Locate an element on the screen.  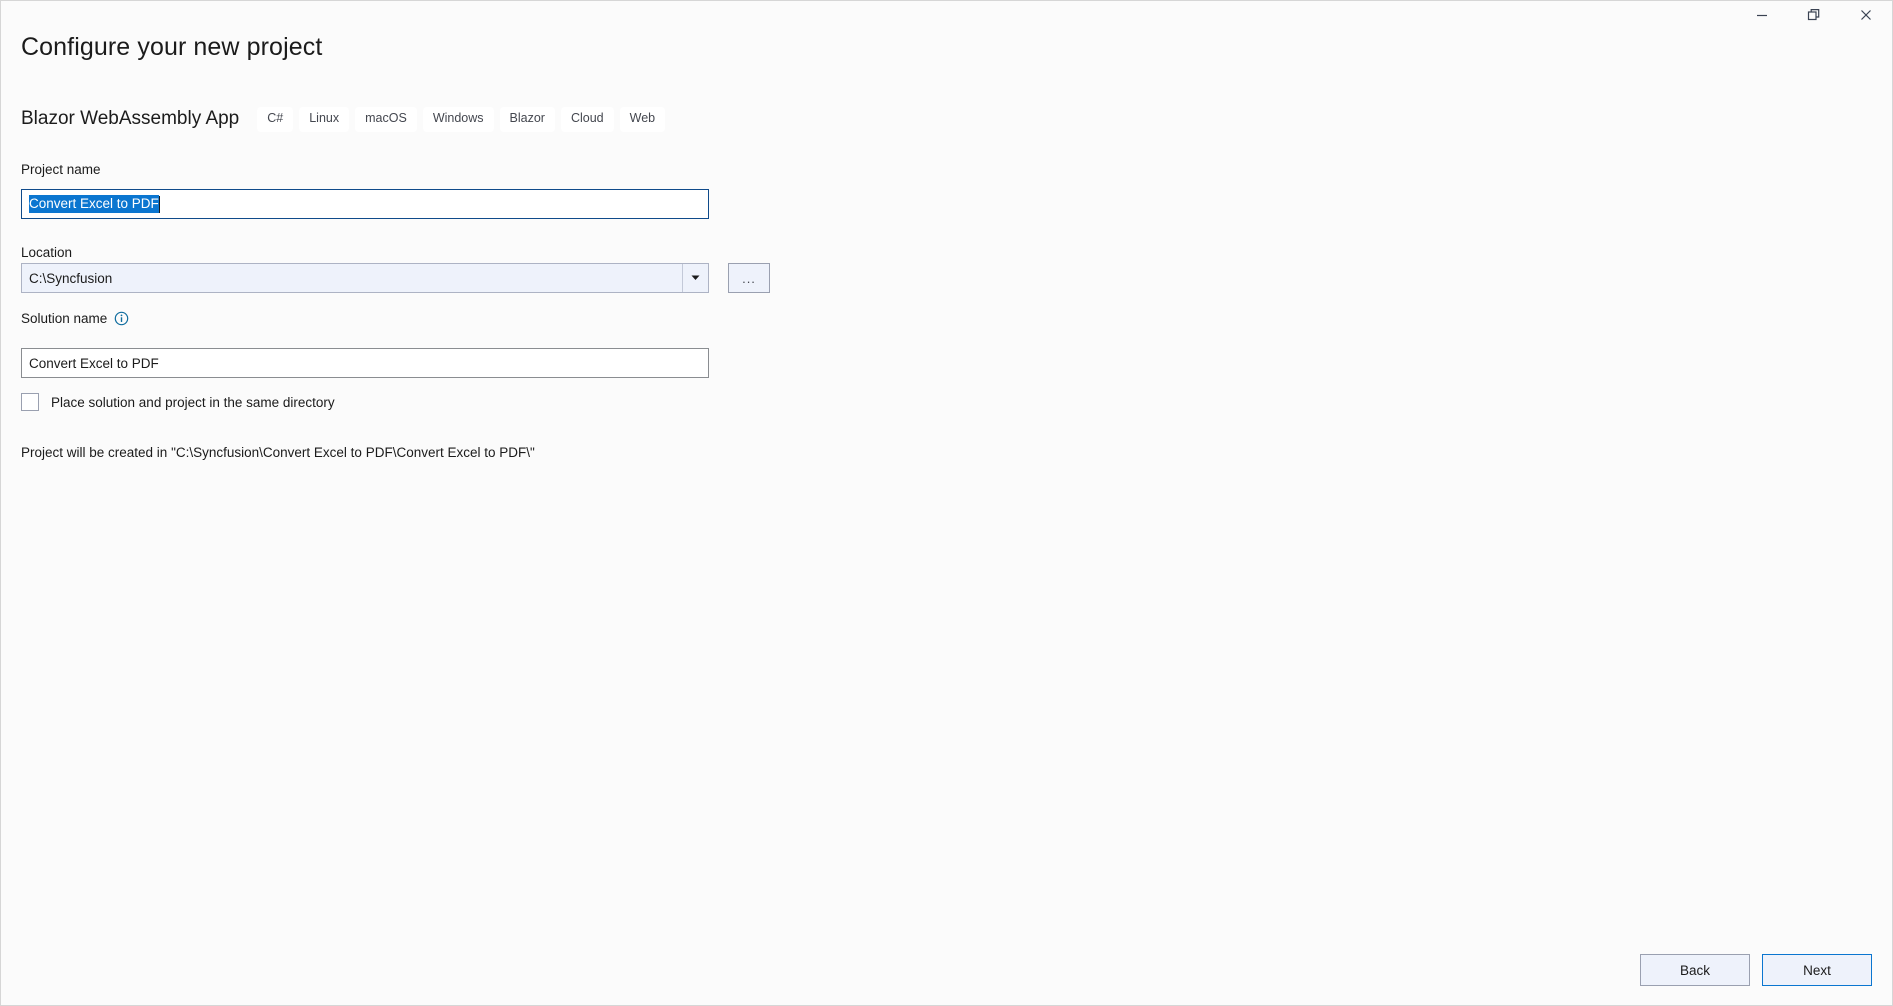
tag-pill-web: Web is located at coordinates (642, 119).